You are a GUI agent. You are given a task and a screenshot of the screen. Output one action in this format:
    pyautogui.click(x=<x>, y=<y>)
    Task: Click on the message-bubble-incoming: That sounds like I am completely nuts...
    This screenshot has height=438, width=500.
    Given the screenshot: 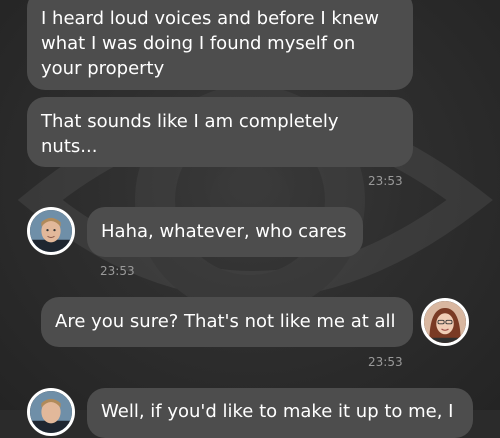 What is the action you would take?
    pyautogui.click(x=220, y=132)
    